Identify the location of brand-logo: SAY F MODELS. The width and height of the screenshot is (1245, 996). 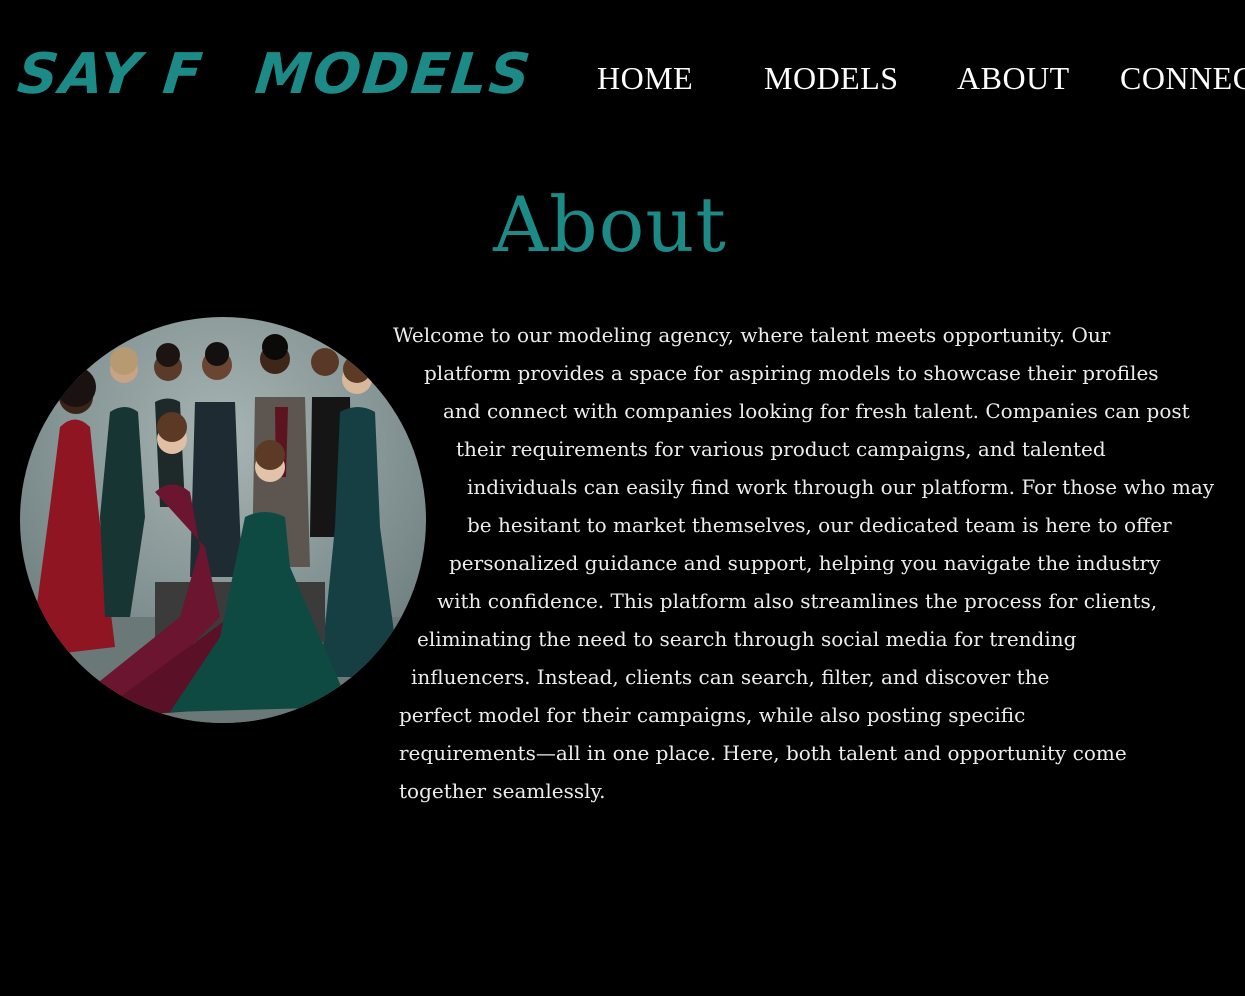
(275, 74).